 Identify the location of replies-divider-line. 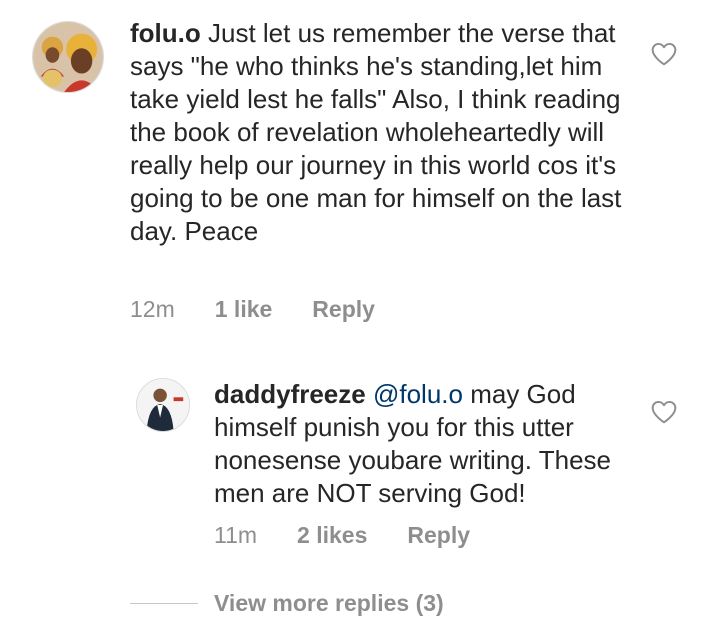
(164, 603).